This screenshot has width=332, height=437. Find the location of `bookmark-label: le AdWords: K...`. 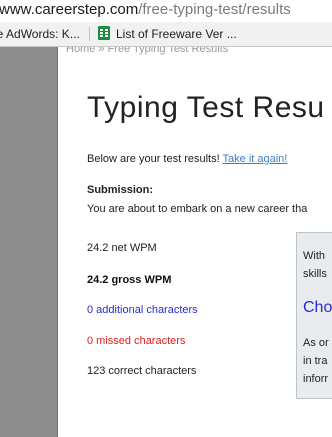

bookmark-label: le AdWords: K... is located at coordinates (40, 34).